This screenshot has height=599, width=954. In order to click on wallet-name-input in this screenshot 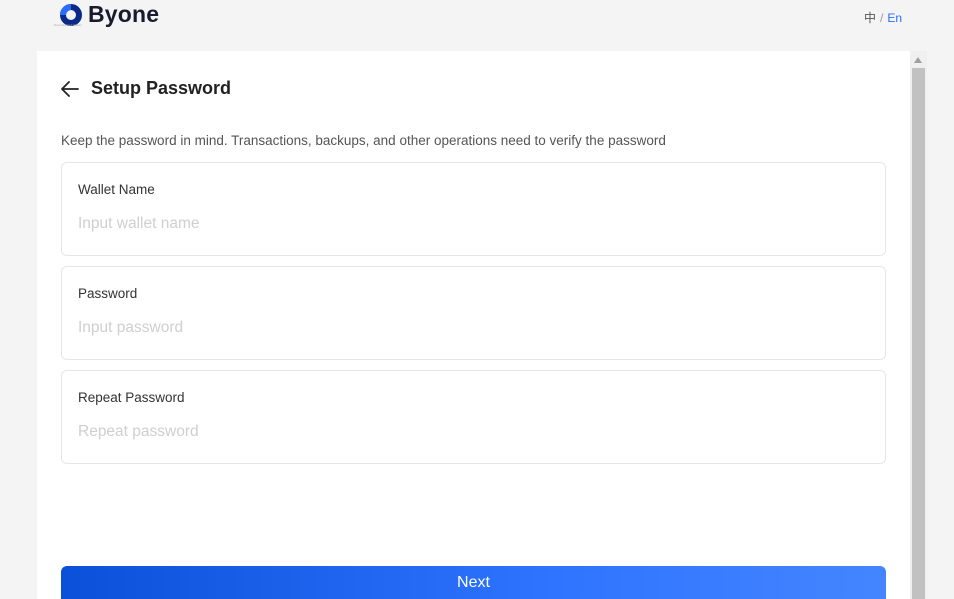, I will do `click(473, 224)`.